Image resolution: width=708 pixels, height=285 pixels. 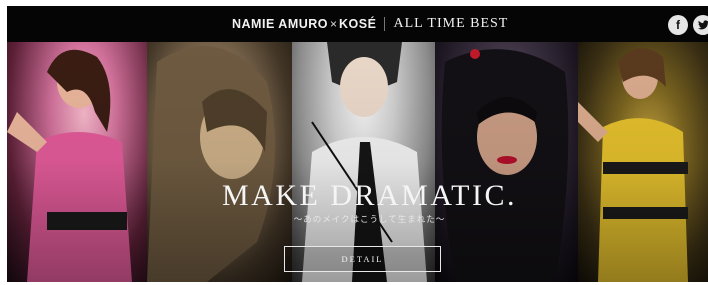 I want to click on twitter-bird-icon, so click(x=702, y=25).